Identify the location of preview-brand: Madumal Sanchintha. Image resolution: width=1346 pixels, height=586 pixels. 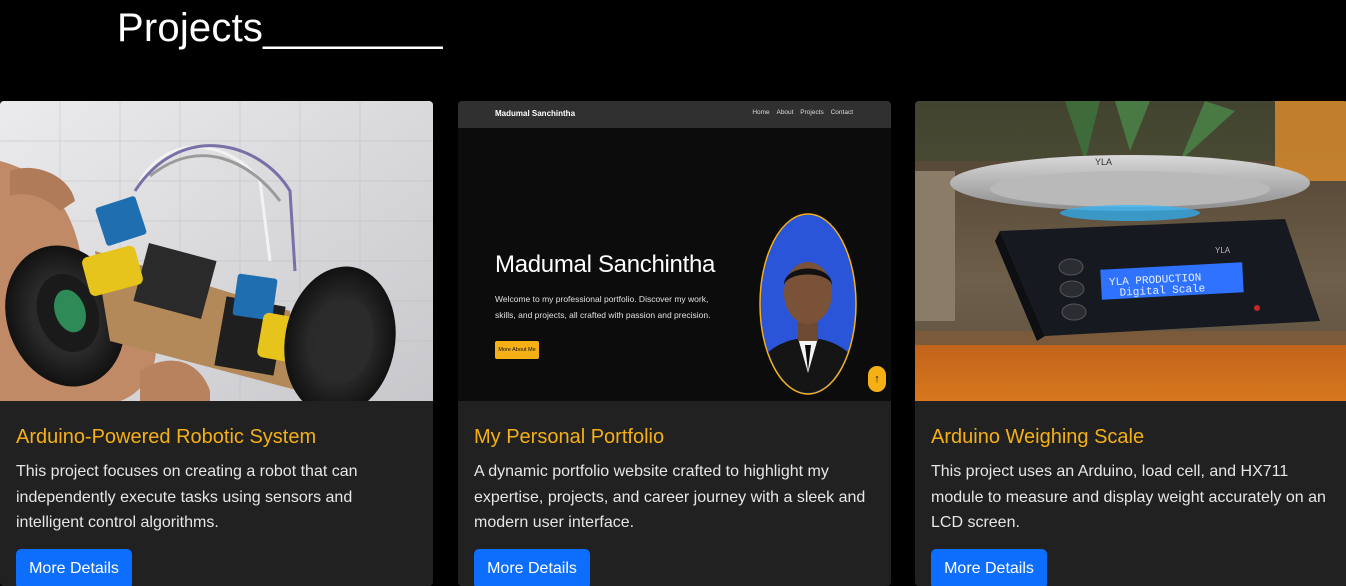
(535, 113).